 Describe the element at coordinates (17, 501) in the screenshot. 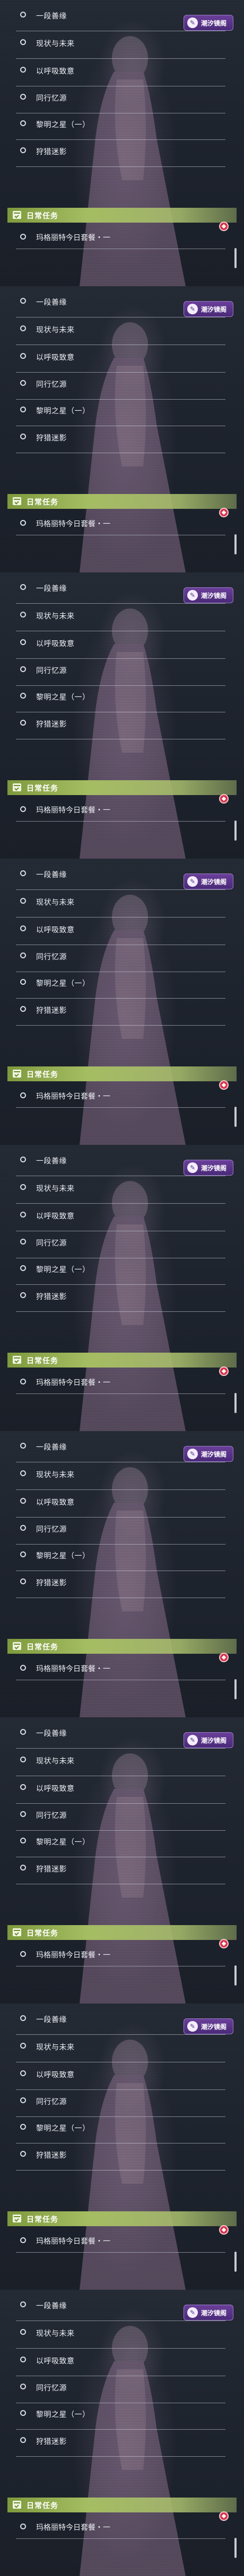

I see `calendar-check-icon` at that location.